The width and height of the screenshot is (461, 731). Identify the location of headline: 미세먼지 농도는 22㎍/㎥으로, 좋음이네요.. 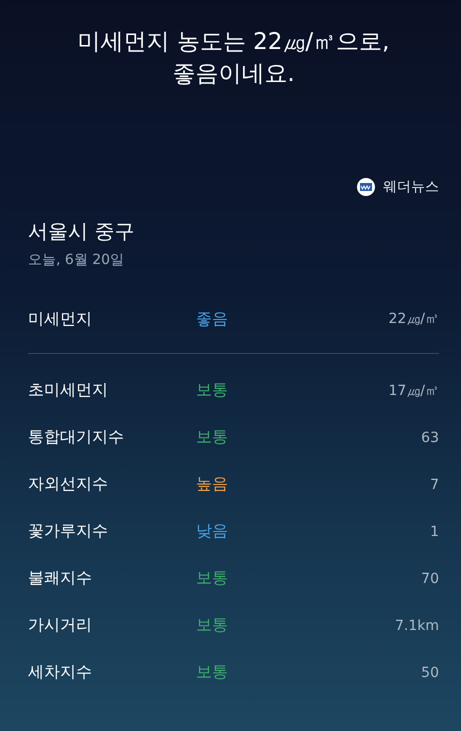
(233, 58).